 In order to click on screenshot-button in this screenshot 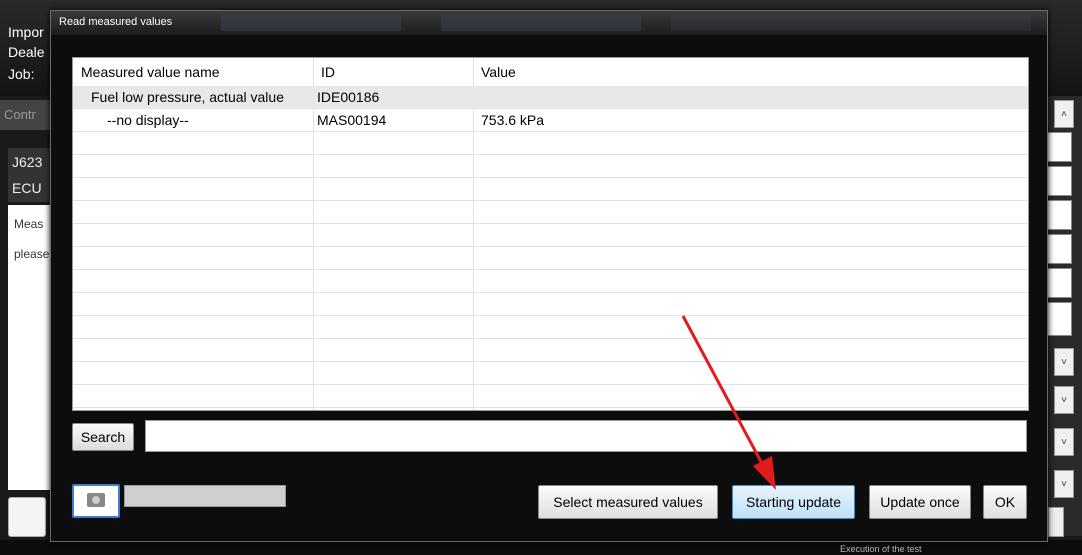, I will do `click(96, 501)`.